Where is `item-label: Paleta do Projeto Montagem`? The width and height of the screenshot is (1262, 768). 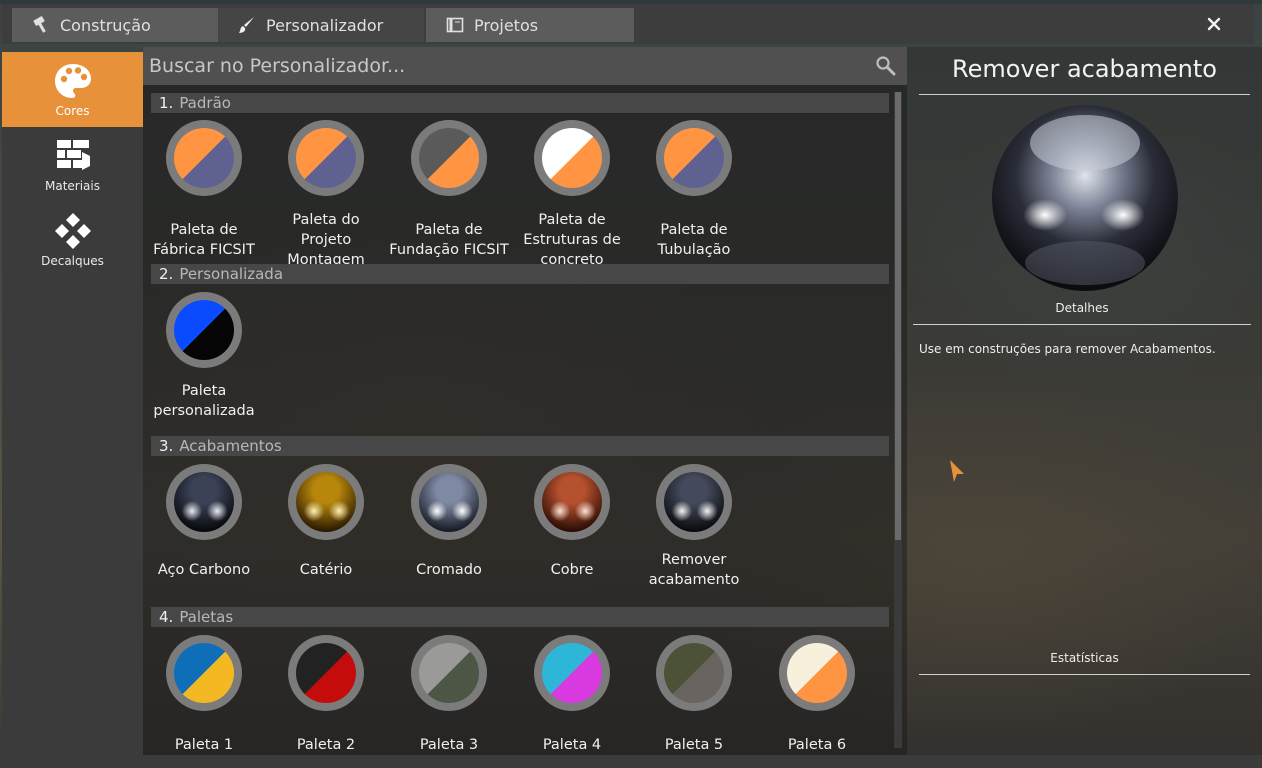
item-label: Paleta do Projeto Montagem is located at coordinates (326, 240).